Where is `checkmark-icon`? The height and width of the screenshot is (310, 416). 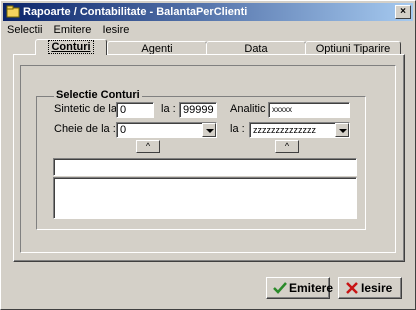 checkmark-icon is located at coordinates (280, 288).